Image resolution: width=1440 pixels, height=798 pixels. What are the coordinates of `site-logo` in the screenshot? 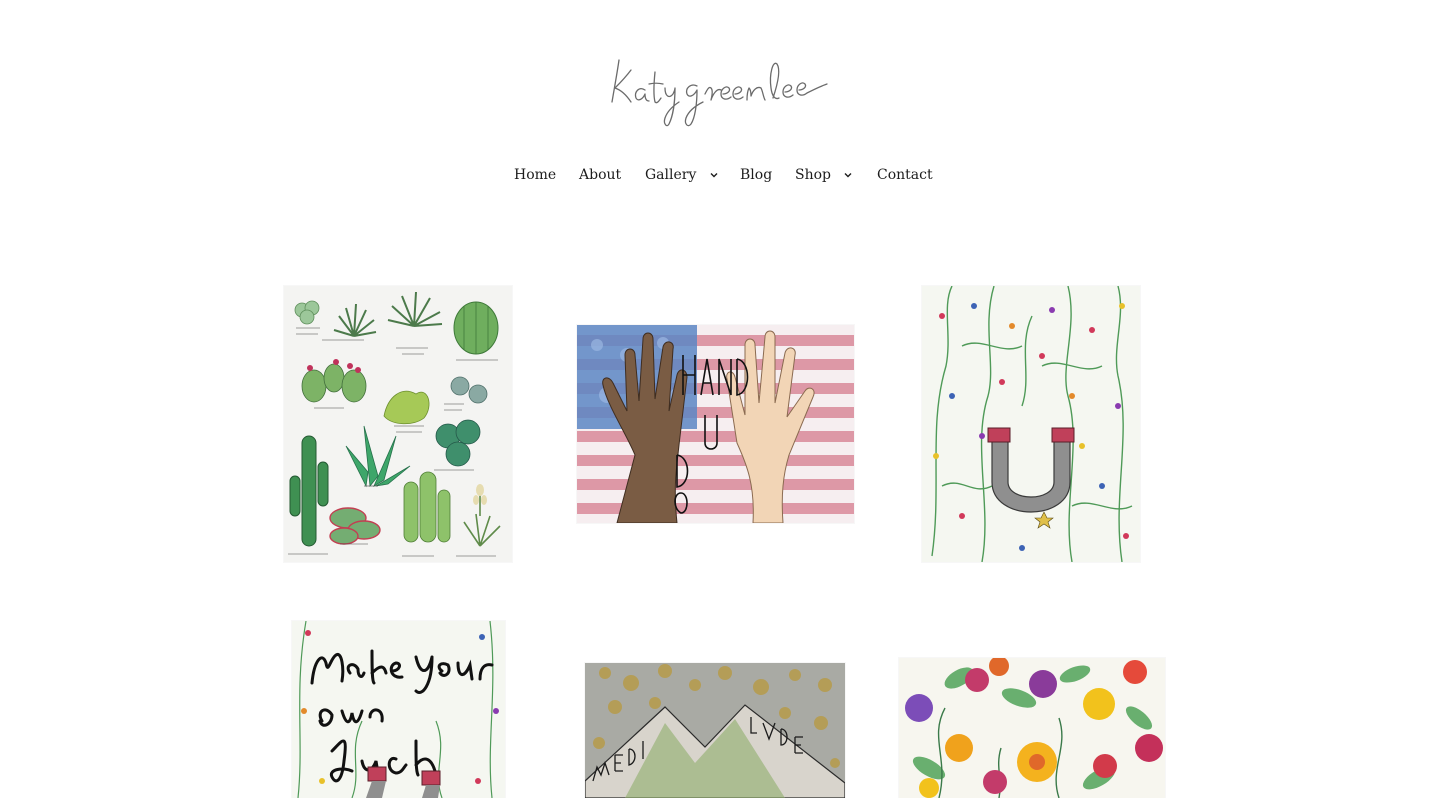 It's located at (720, 91).